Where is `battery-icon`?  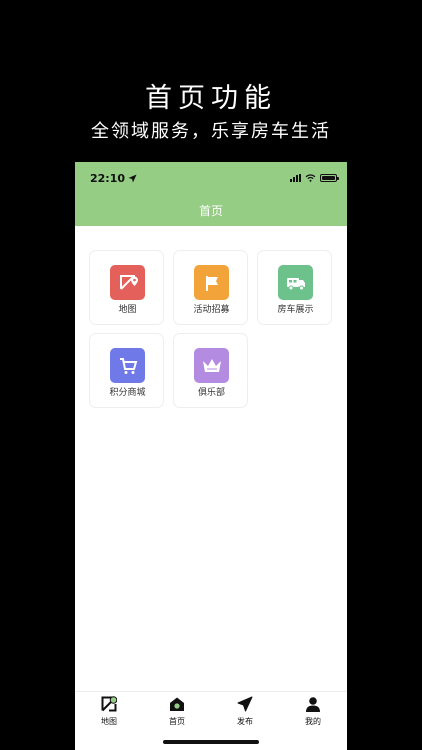
battery-icon is located at coordinates (329, 178).